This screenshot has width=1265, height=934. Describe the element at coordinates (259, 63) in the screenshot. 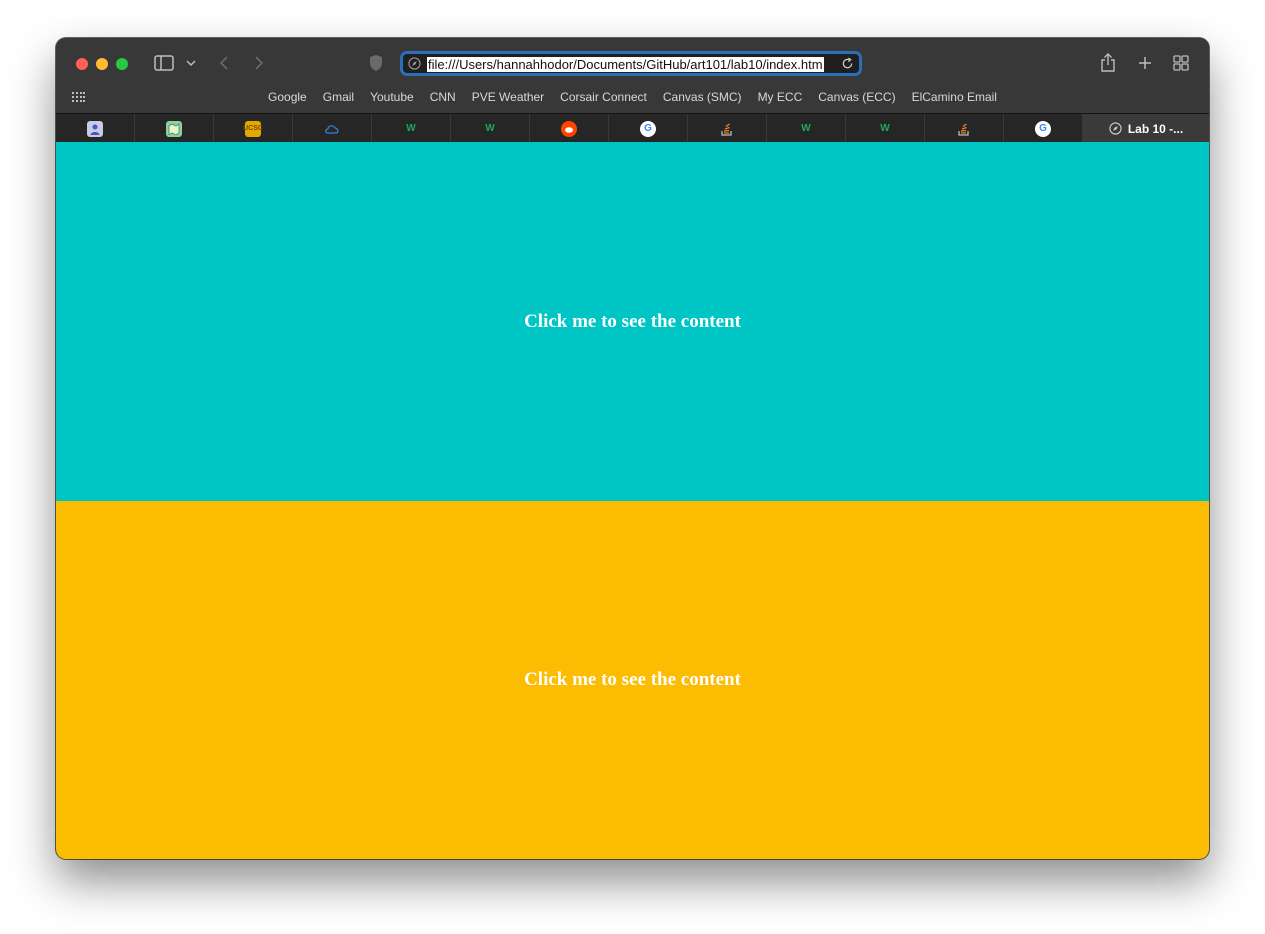

I see `forward-icon` at that location.